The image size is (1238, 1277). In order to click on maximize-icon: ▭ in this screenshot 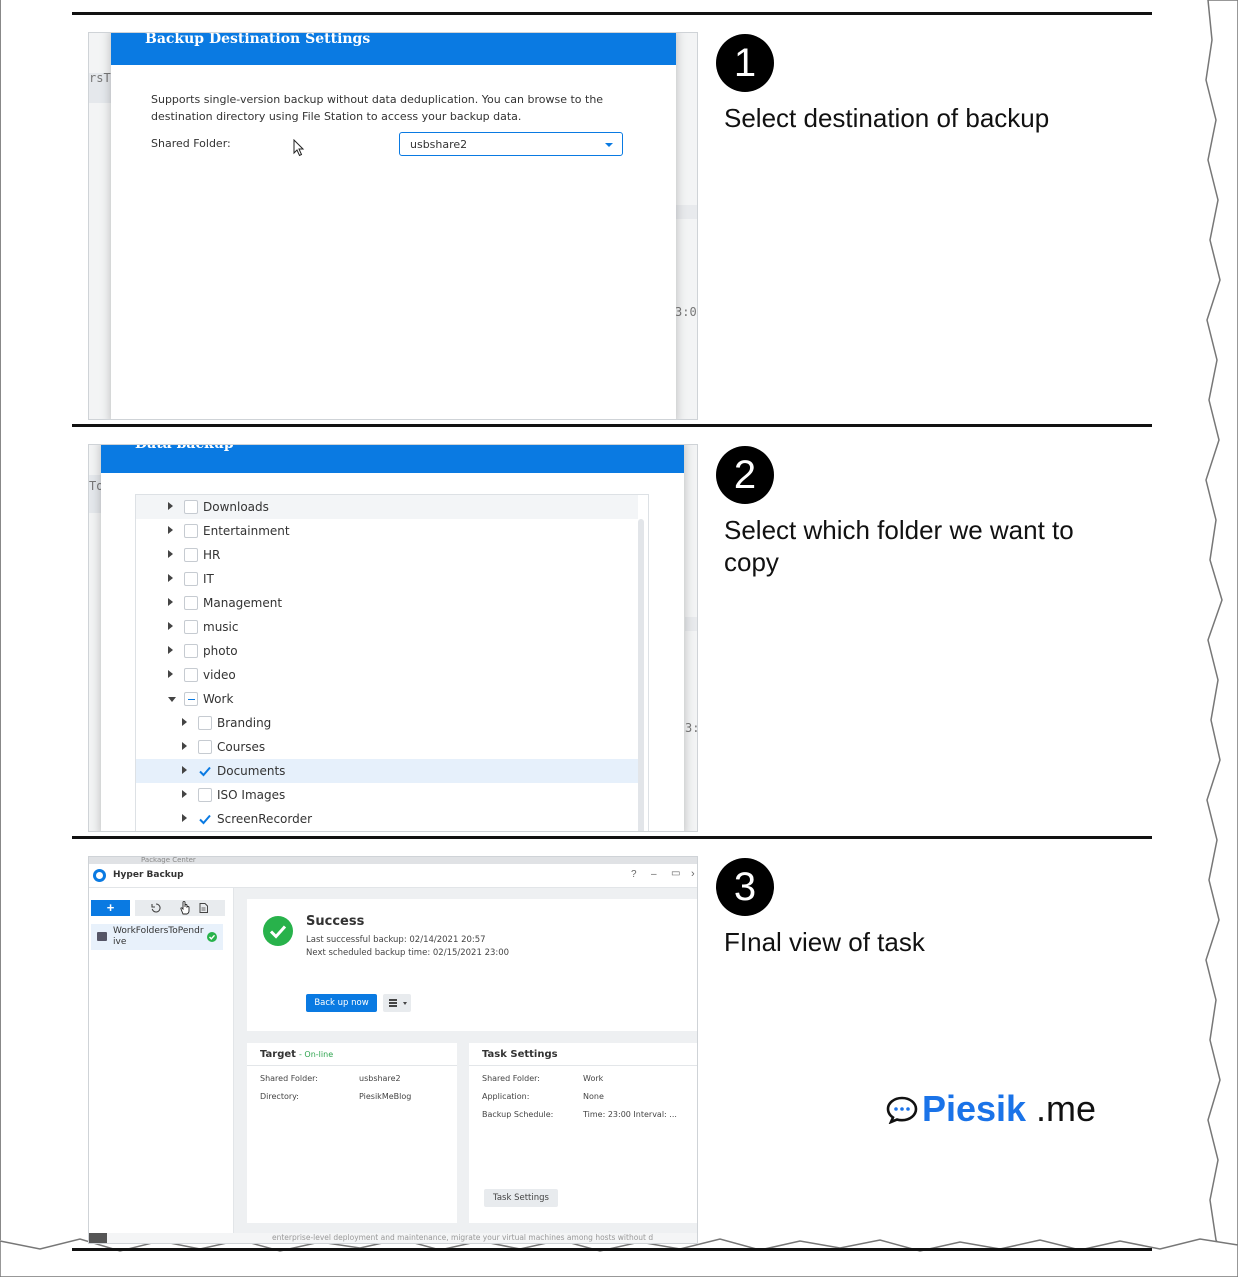, I will do `click(675, 873)`.